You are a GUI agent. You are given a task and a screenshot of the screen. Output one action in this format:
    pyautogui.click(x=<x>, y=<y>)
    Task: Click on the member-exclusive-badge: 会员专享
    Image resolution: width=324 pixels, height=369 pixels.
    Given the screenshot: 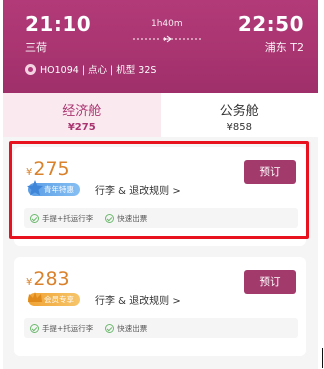 What is the action you would take?
    pyautogui.click(x=54, y=299)
    